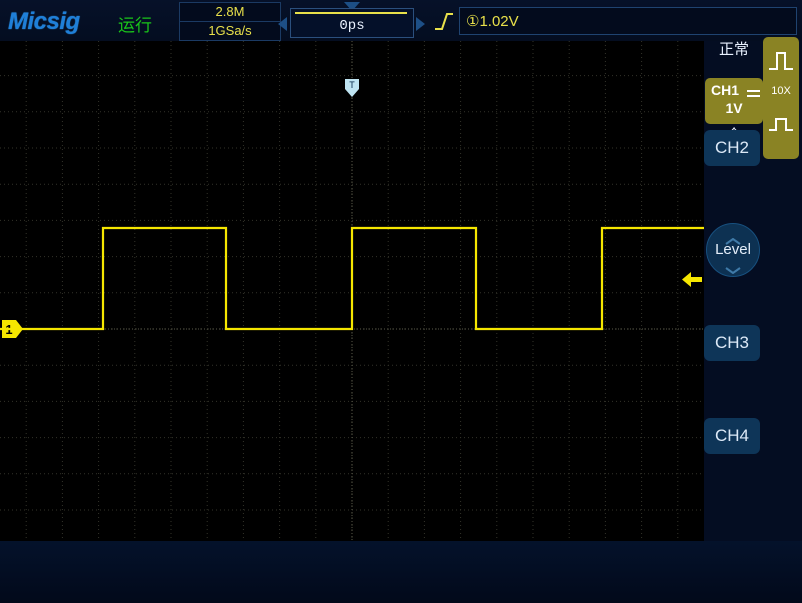 This screenshot has width=802, height=603. What do you see at coordinates (732, 148) in the screenshot?
I see `channel2-button: CH2` at bounding box center [732, 148].